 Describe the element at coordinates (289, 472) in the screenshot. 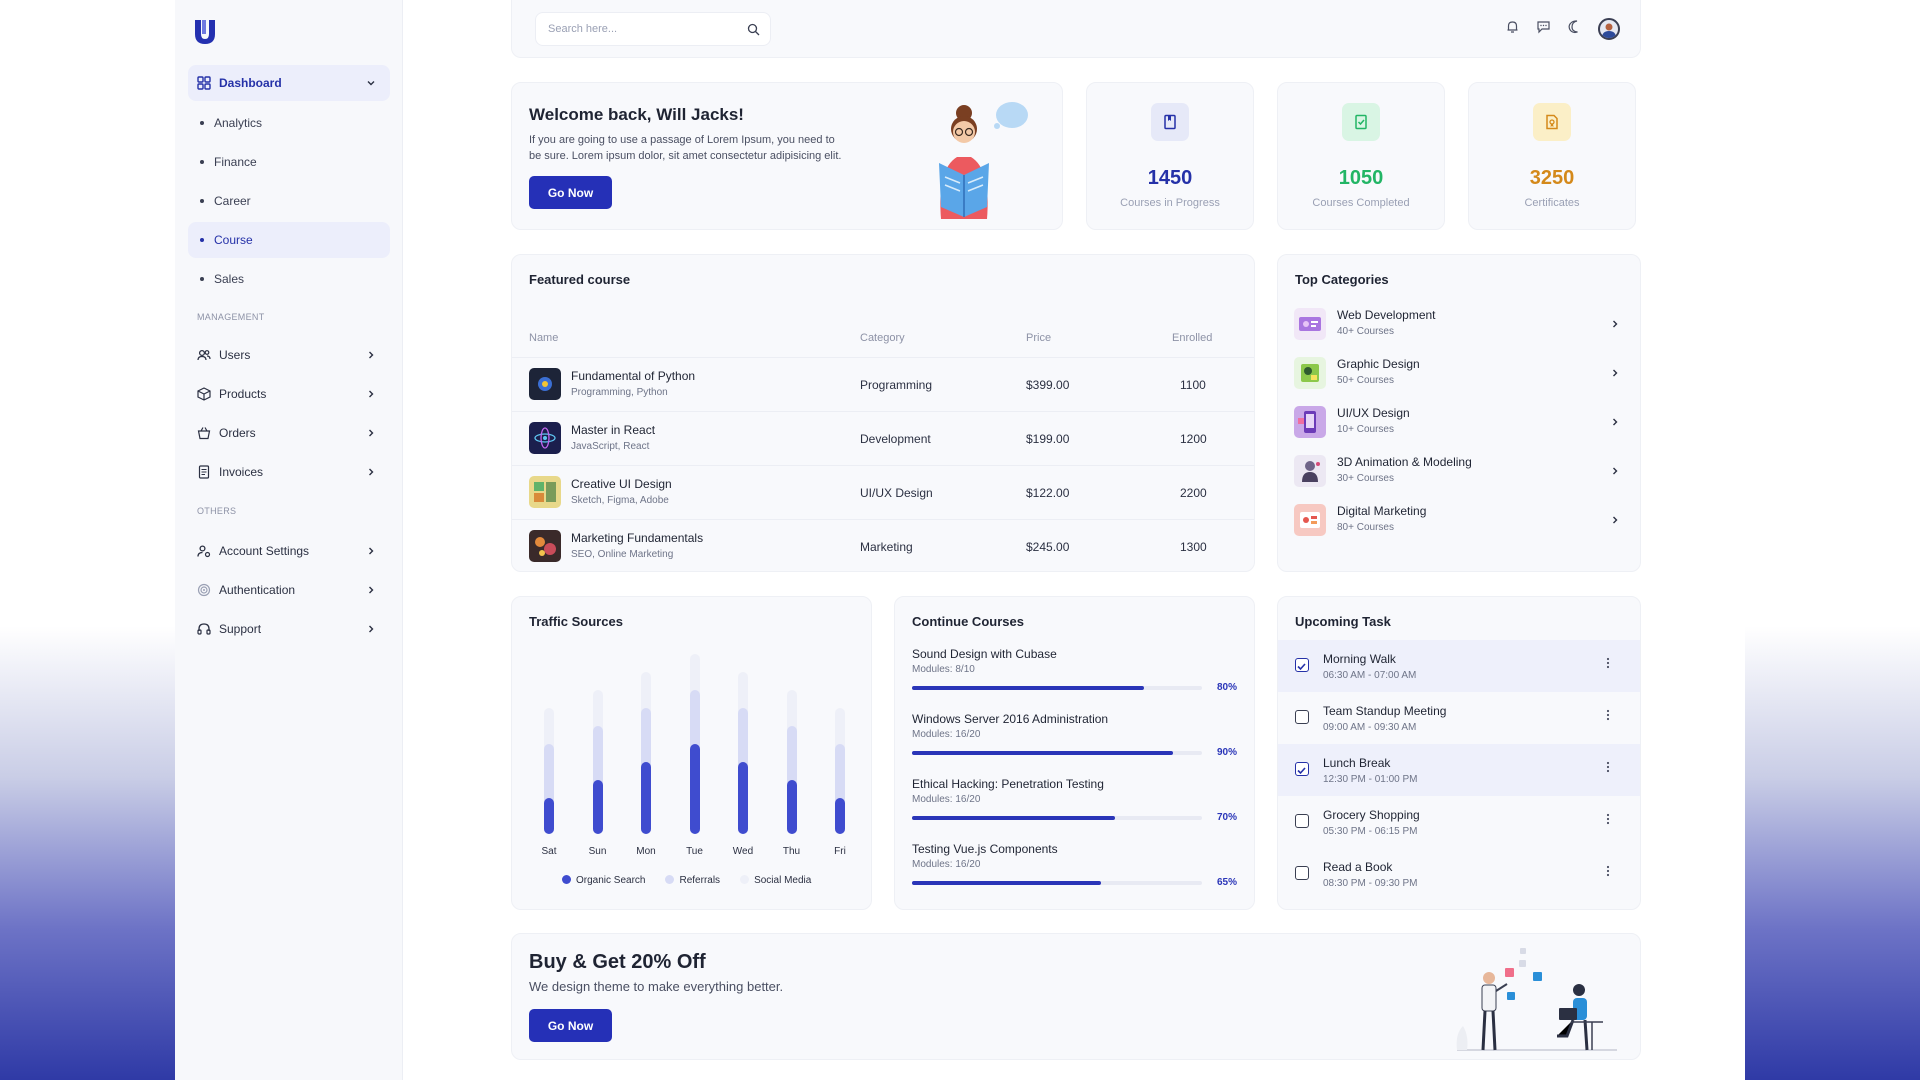

I see `nav-invoices: Invoices` at that location.